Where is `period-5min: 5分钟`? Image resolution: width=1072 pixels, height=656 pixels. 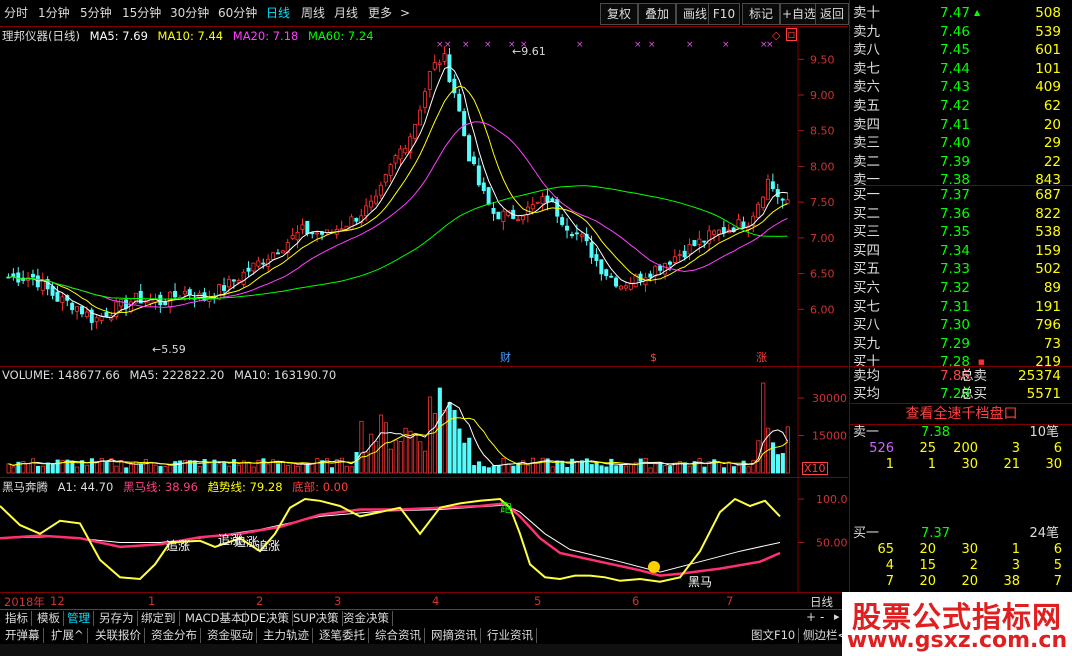
period-5min: 5分钟 is located at coordinates (96, 13).